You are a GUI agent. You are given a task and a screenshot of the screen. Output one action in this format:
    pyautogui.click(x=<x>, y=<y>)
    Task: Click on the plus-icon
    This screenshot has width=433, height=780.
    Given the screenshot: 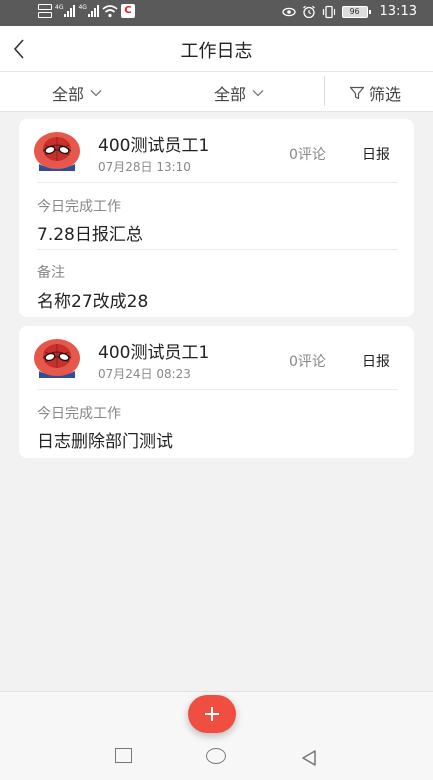 What is the action you would take?
    pyautogui.click(x=212, y=714)
    